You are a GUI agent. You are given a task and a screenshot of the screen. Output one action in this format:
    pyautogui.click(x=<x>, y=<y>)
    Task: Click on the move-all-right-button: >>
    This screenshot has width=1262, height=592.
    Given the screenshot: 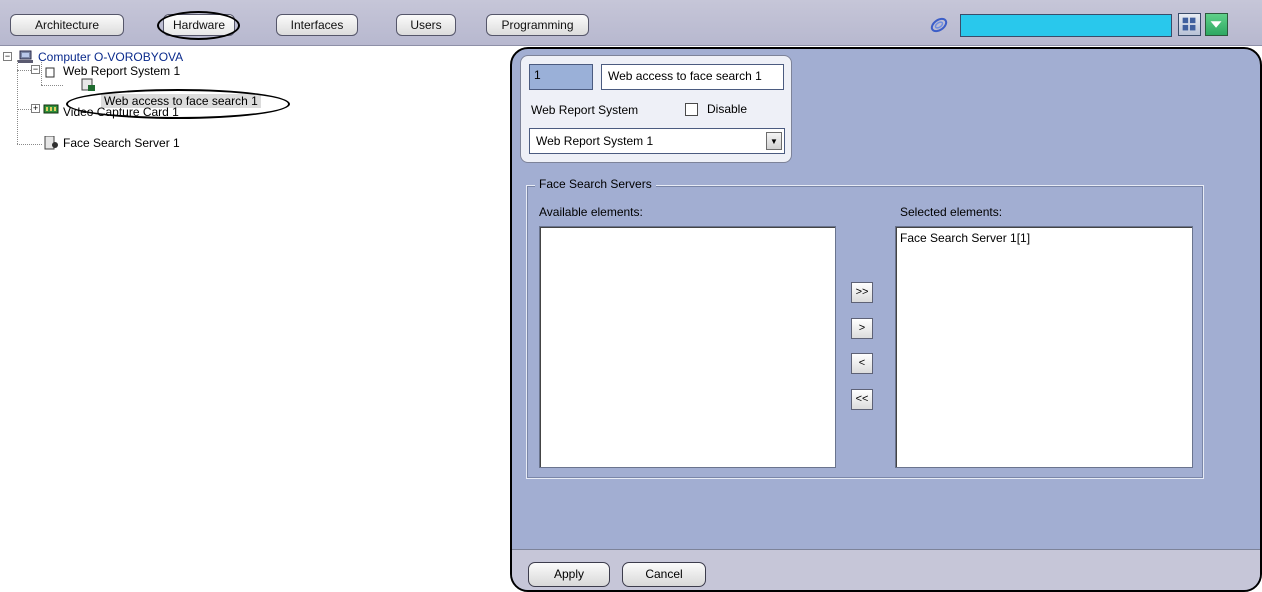 What is the action you would take?
    pyautogui.click(x=862, y=292)
    